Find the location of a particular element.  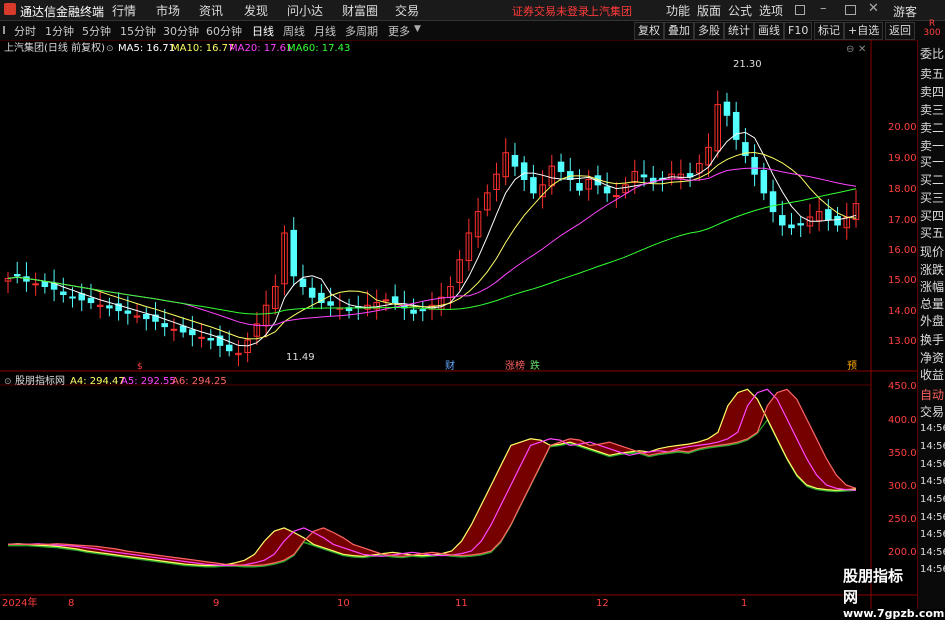

period-fenshi: 分时 is located at coordinates (25, 31).